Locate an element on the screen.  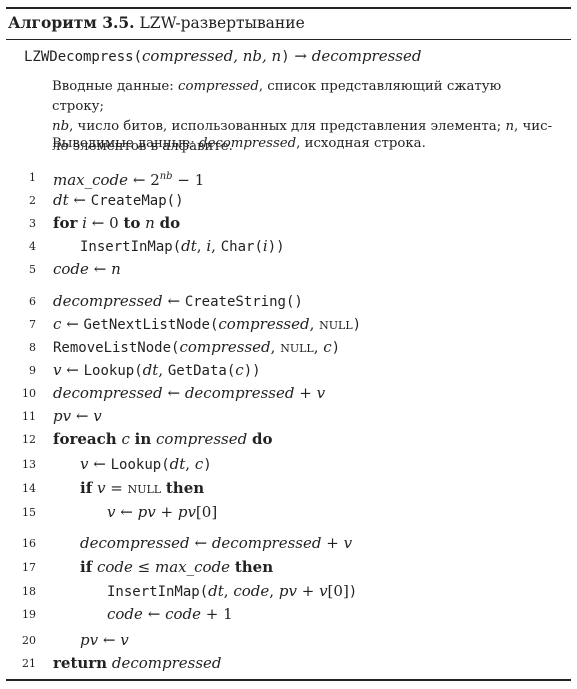
code-line-21: 21 return decompressed is located at coordinates (288, 663).